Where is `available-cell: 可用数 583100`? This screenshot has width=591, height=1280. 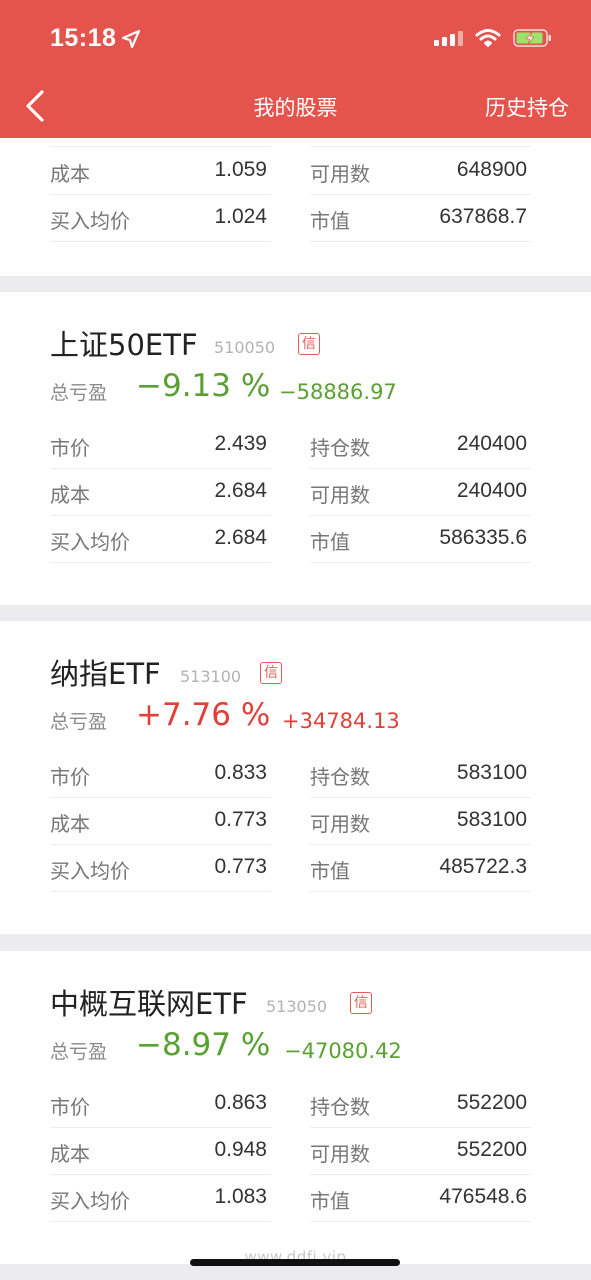
available-cell: 可用数 583100 is located at coordinates (420, 821).